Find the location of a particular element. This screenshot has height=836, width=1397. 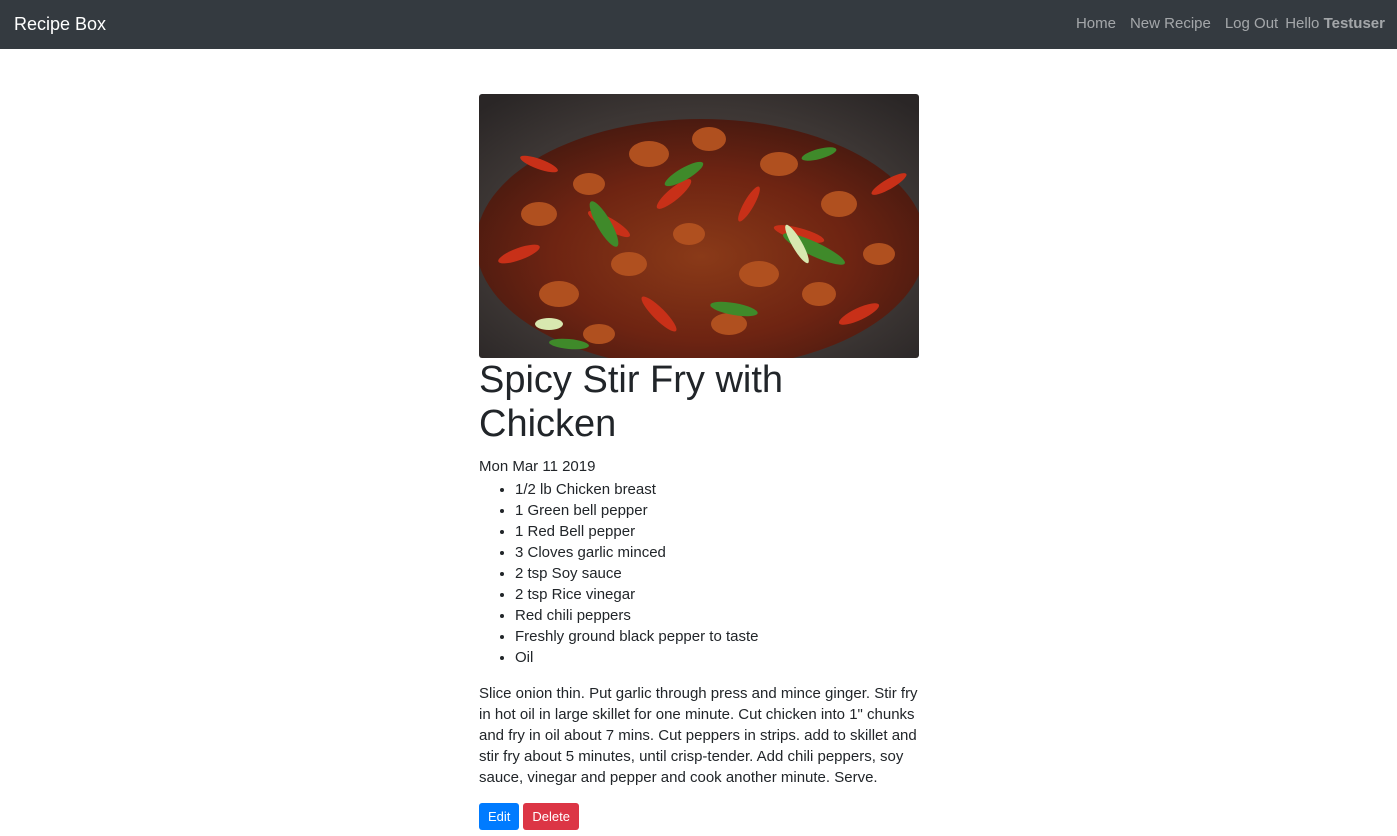

nav-log-out-link: Log Out is located at coordinates (1251, 24).